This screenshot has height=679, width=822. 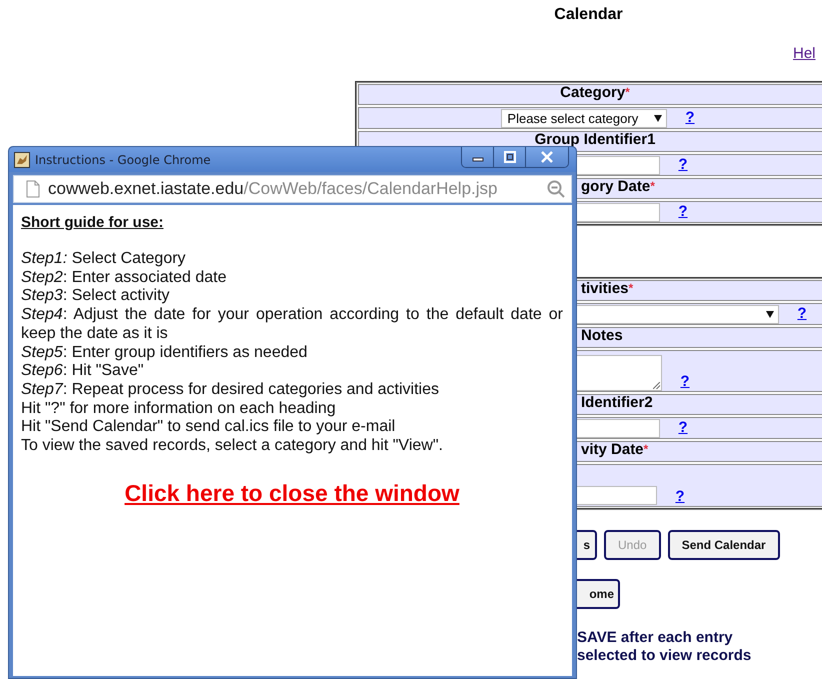 I want to click on instruction-line: To view the saved records, select a category and hit "View"., so click(x=232, y=446).